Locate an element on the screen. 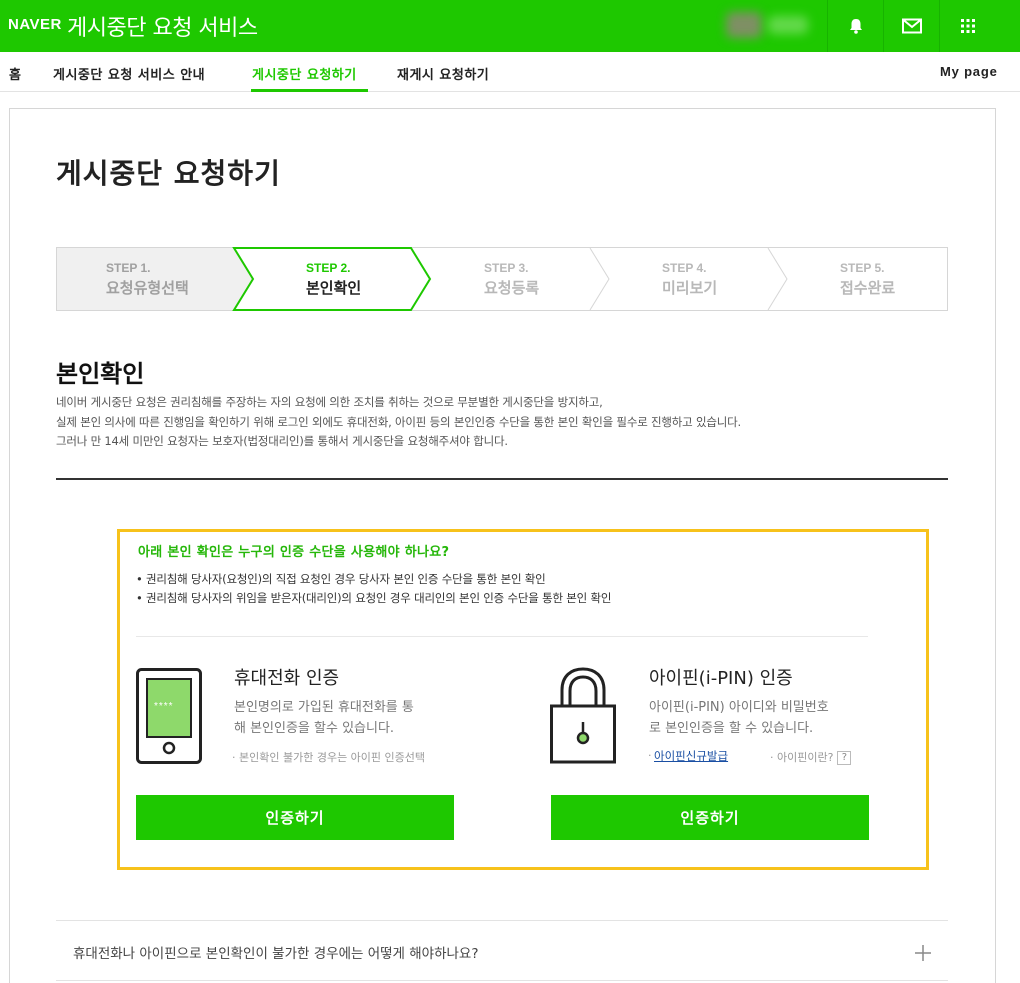 The image size is (1020, 983). section-divider is located at coordinates (502, 479).